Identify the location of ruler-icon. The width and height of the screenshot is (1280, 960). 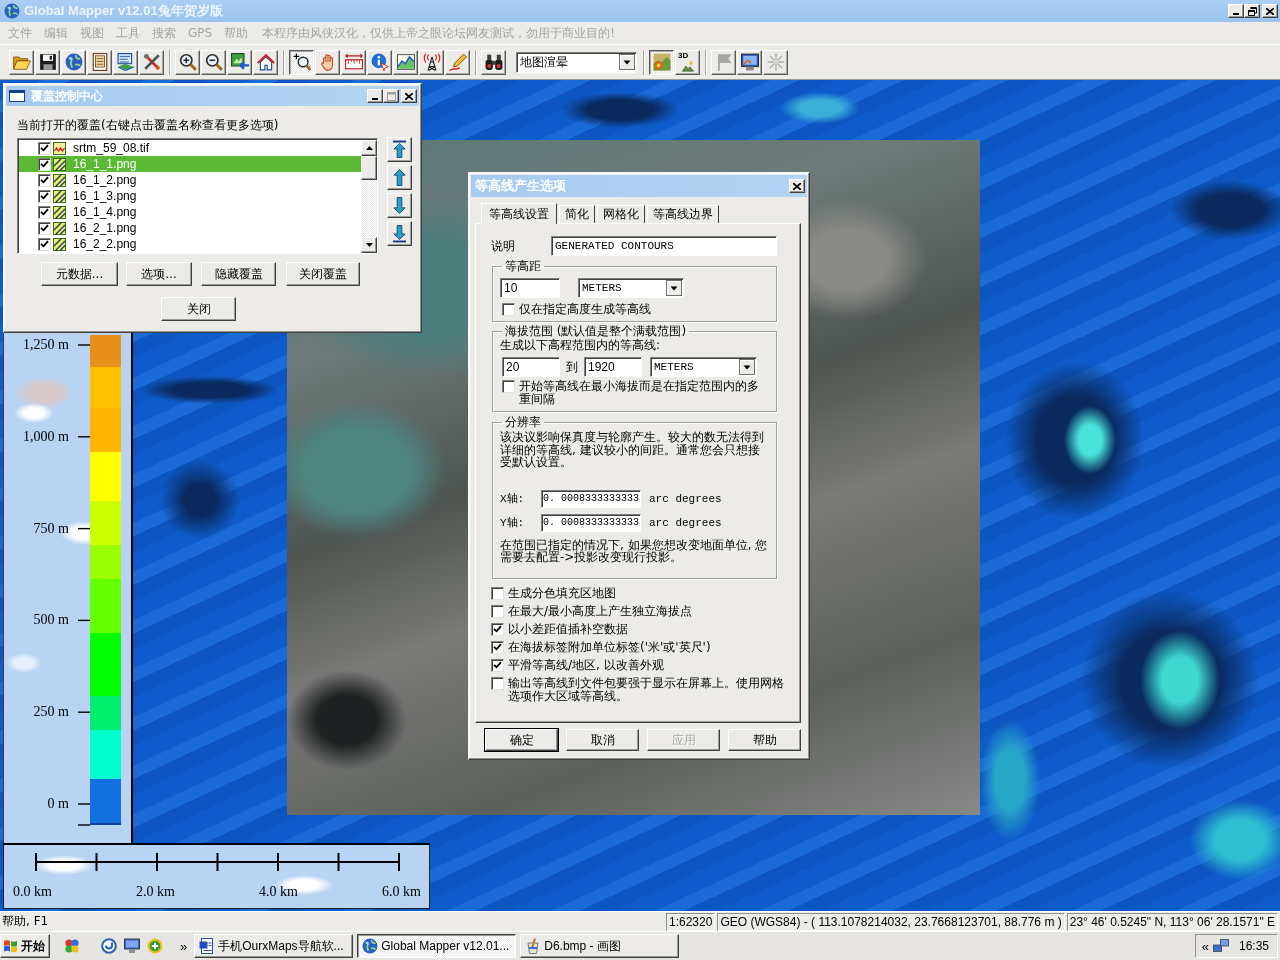
(353, 62).